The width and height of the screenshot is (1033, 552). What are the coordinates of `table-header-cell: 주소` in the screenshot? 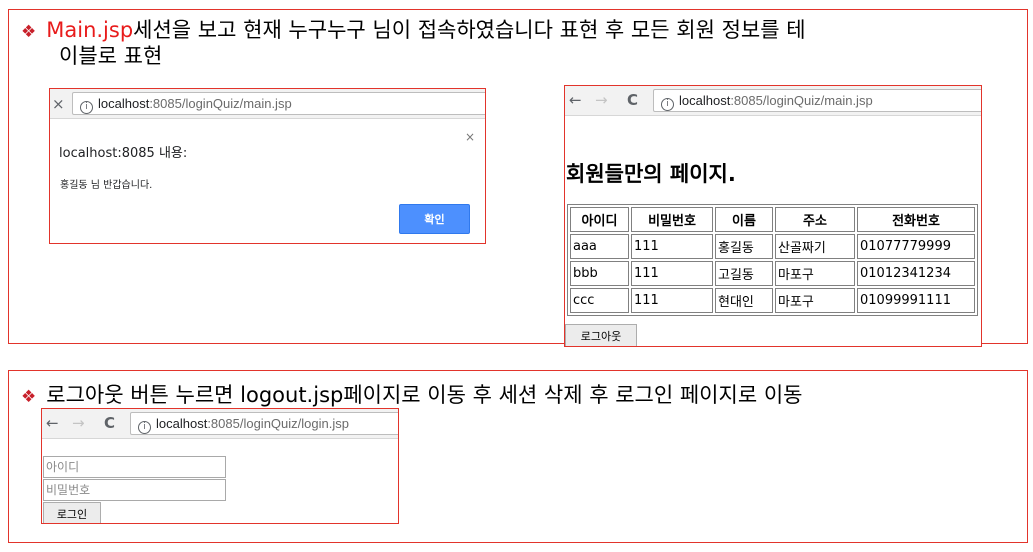 It's located at (815, 219).